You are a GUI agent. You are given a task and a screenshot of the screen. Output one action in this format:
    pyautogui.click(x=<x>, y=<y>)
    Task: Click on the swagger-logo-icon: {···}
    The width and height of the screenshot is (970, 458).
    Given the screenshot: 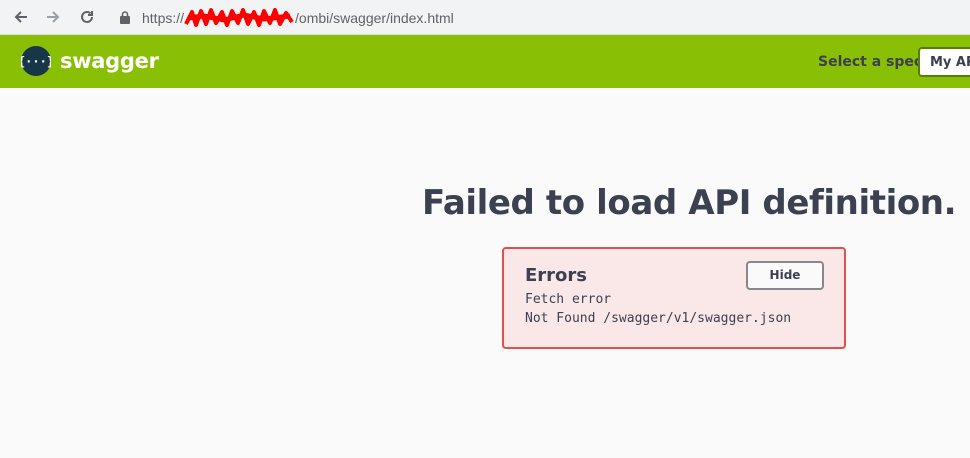 What is the action you would take?
    pyautogui.click(x=36, y=61)
    